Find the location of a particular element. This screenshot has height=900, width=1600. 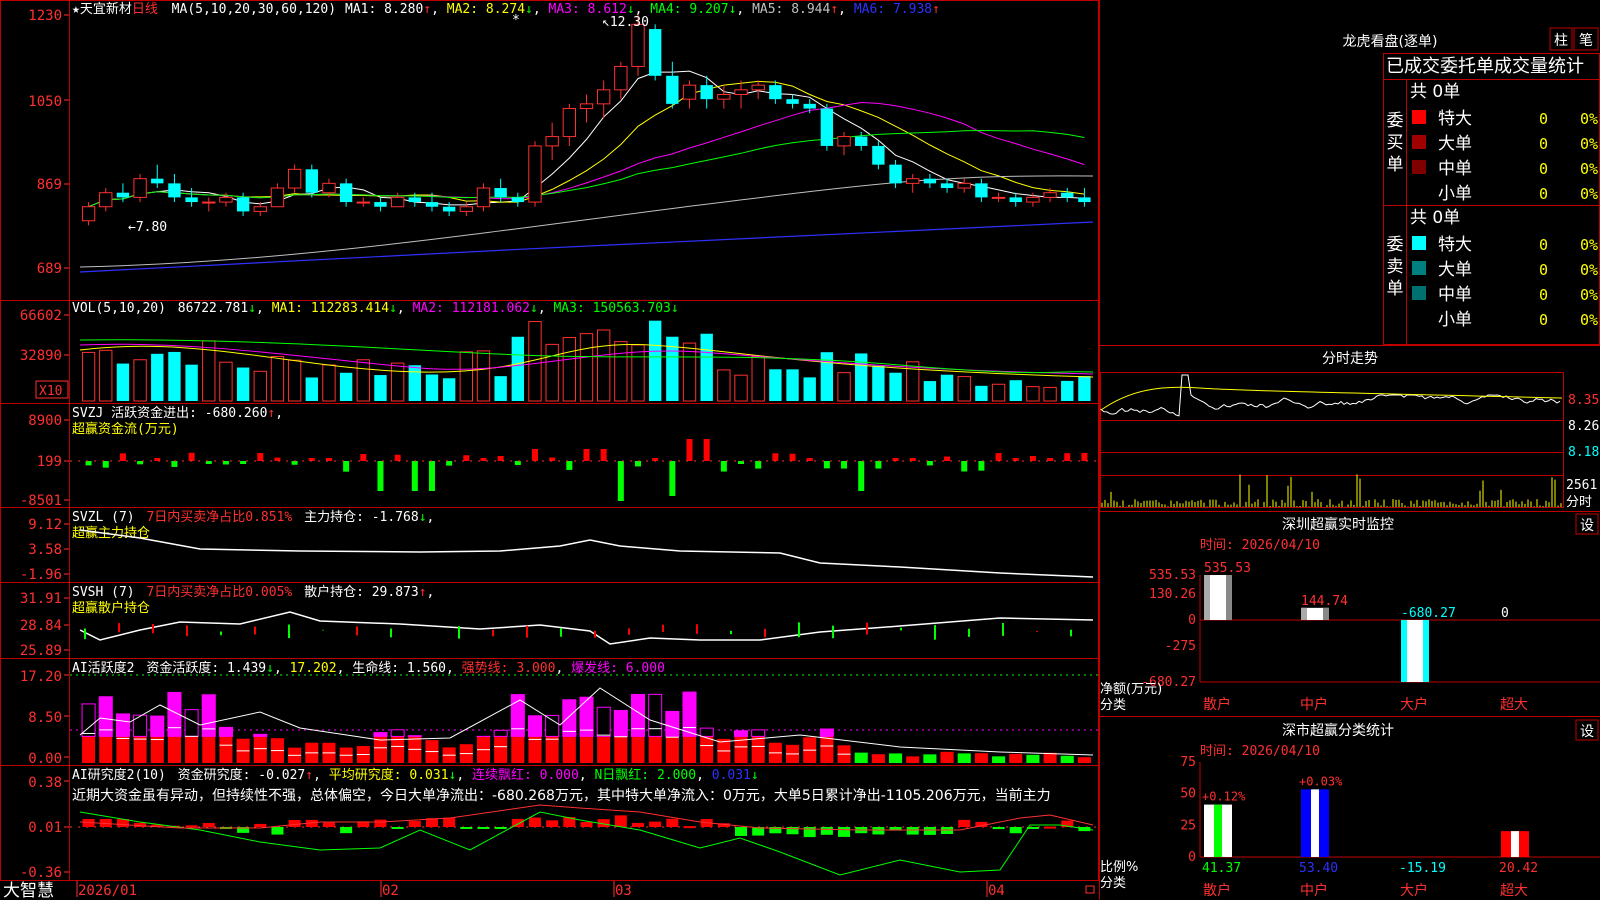

sell-total: 共 0单 is located at coordinates (1435, 218).